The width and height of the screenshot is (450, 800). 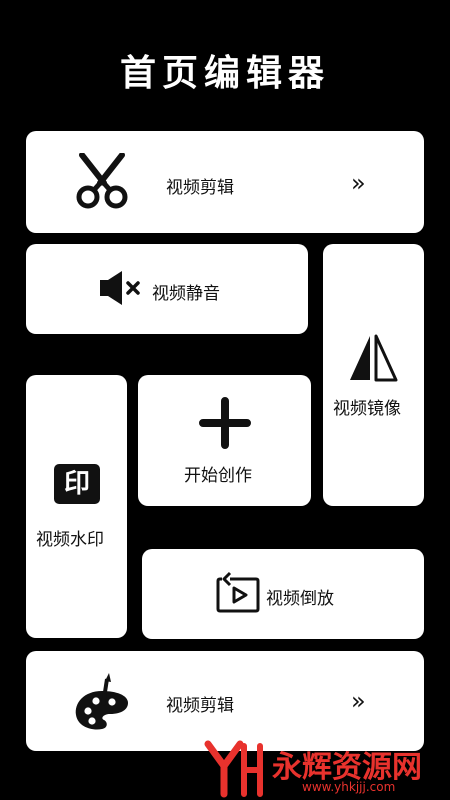 I want to click on video-watermark-card: 印 视频水印, so click(x=76, y=506).